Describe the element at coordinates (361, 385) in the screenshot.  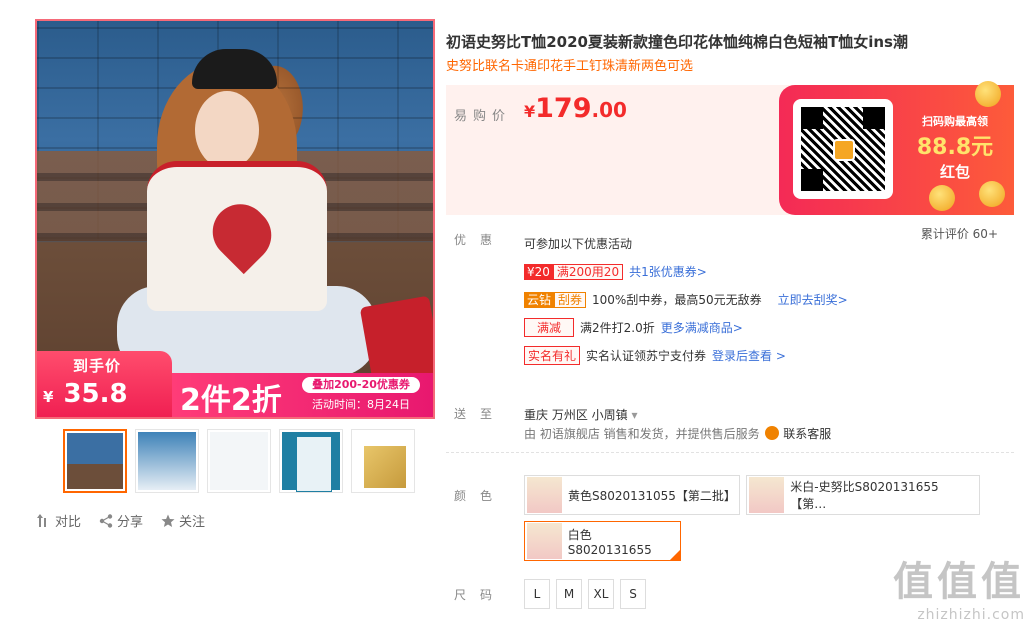
I see `promo-coupon-pill: 叠加200-20优惠券` at that location.